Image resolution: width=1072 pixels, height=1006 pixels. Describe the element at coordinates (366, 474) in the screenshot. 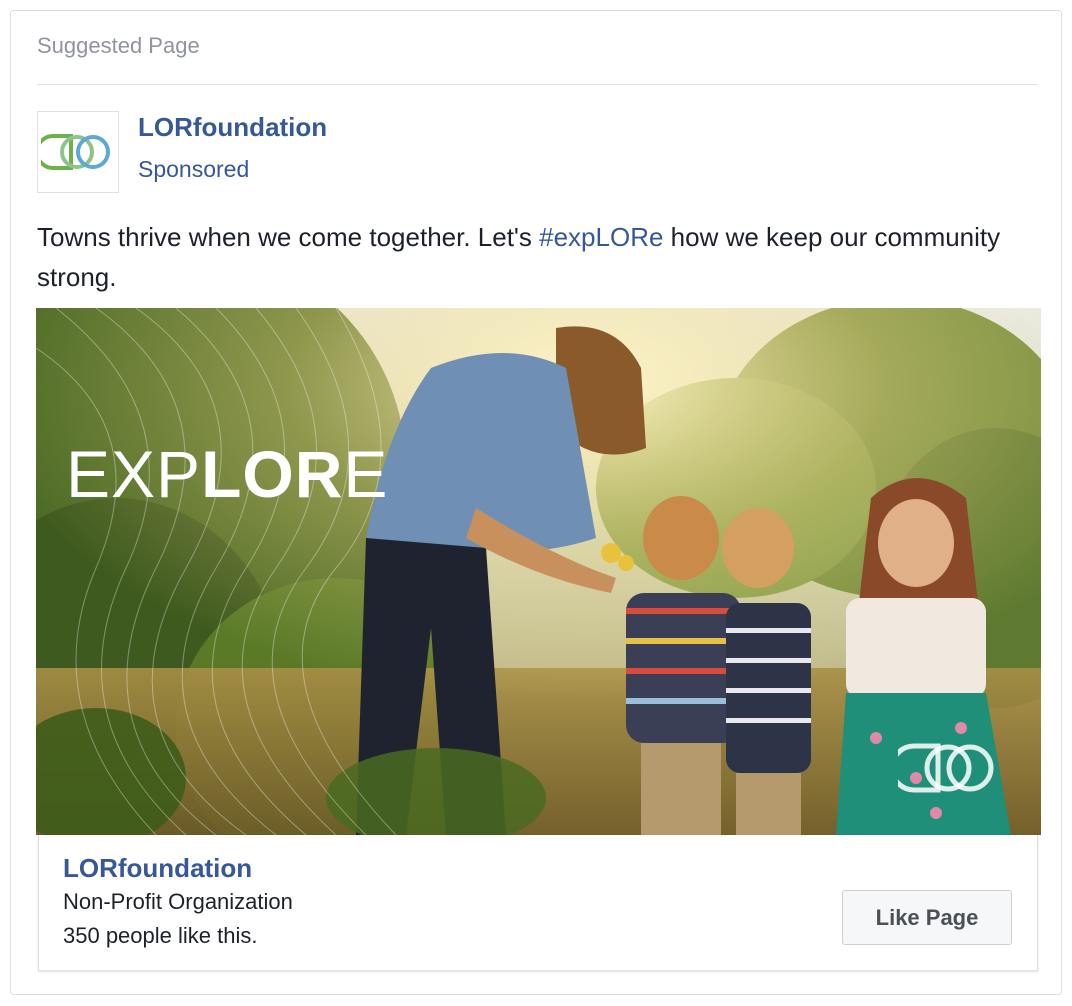

I see `overlay-text-e: E` at that location.